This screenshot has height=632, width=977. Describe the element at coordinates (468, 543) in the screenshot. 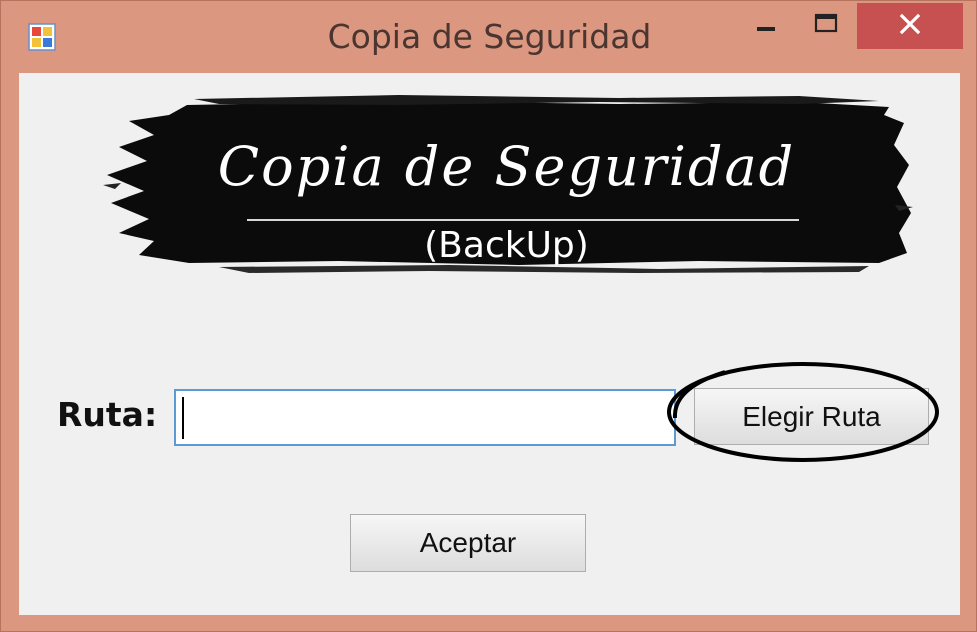

I see `aceptar-button: Aceptar` at that location.